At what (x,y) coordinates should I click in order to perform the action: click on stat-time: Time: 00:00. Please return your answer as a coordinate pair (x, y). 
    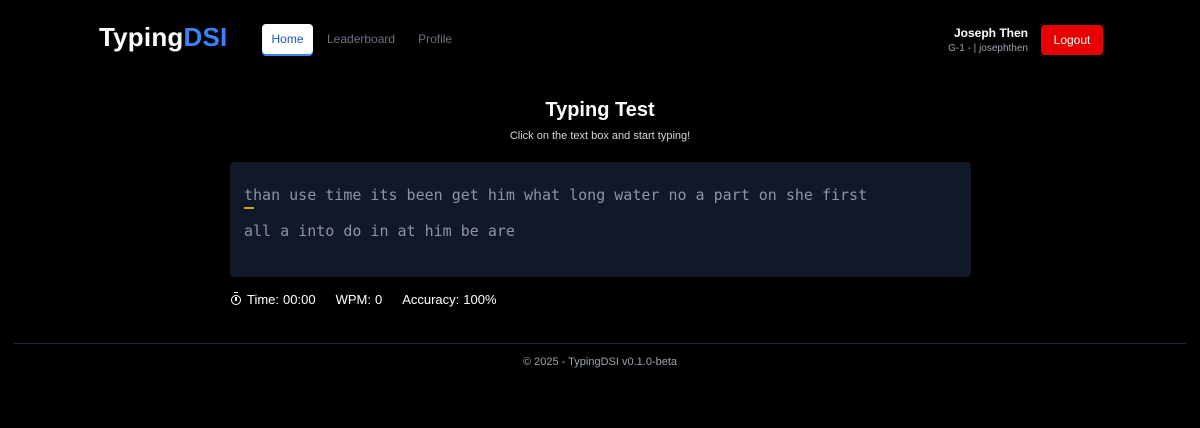
    Looking at the image, I should click on (273, 299).